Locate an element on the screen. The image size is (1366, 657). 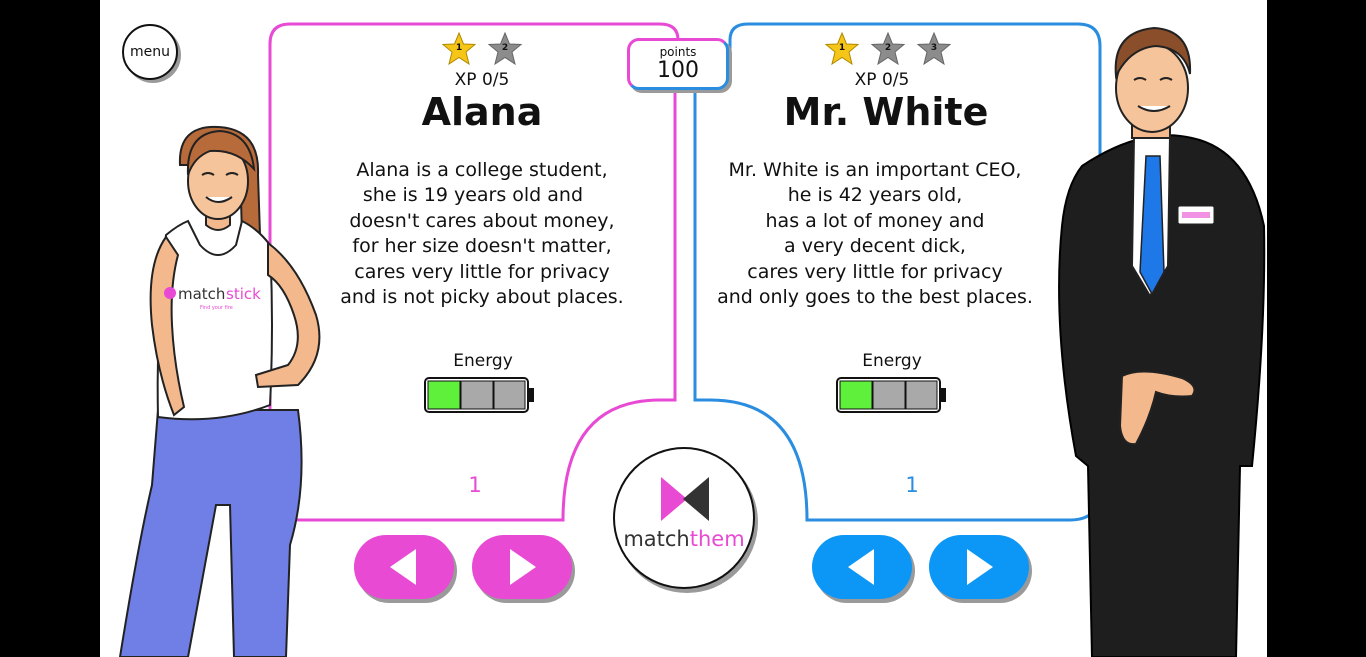
right-xp: XP 0/5 is located at coordinates (882, 80).